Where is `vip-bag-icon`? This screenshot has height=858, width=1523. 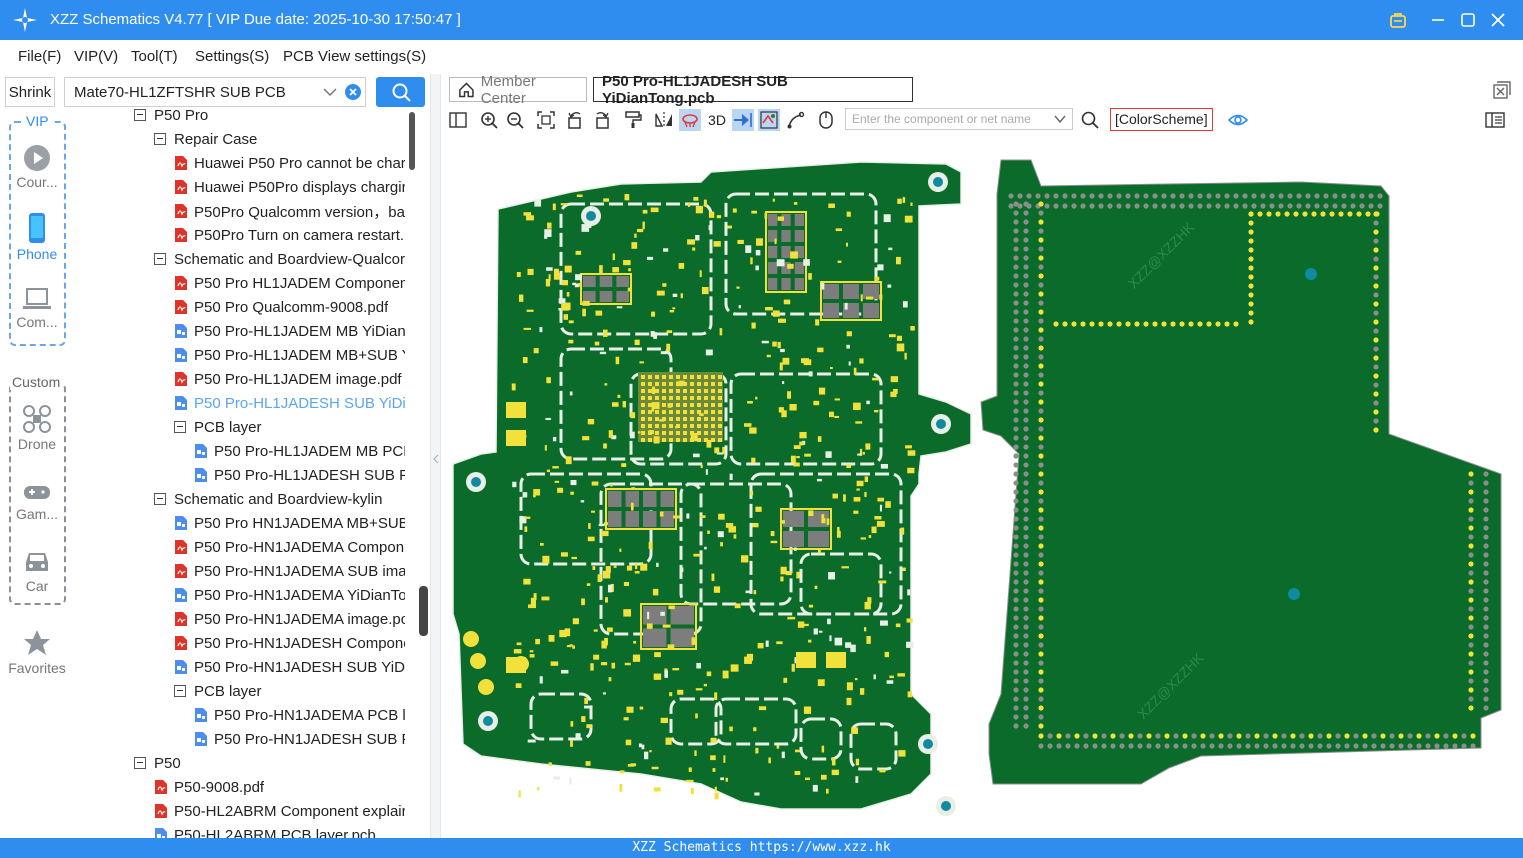 vip-bag-icon is located at coordinates (1398, 20).